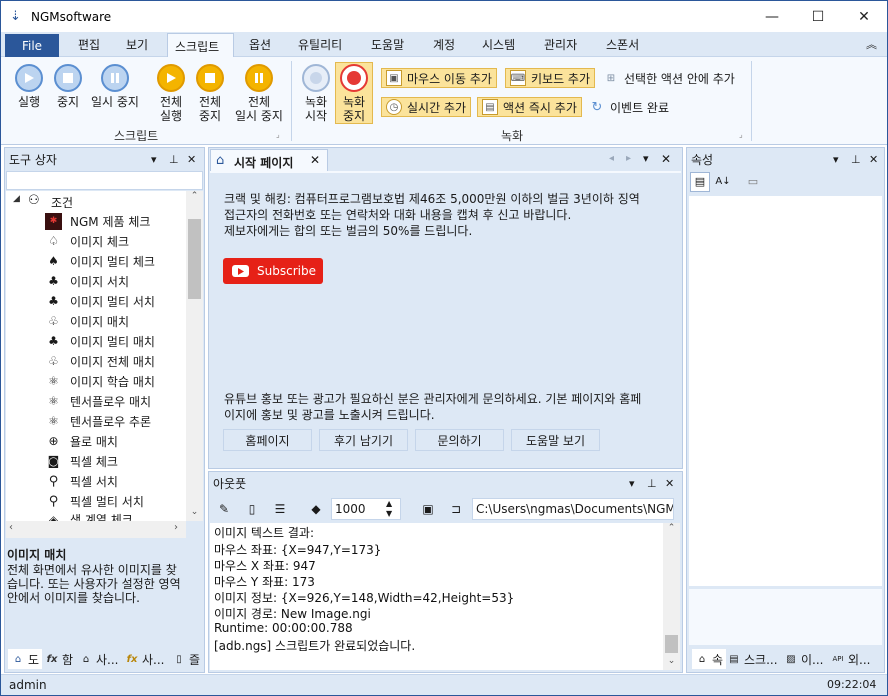 This screenshot has width=888, height=696. What do you see at coordinates (15, 16) in the screenshot?
I see `app-menu-icon: ⇣` at bounding box center [15, 16].